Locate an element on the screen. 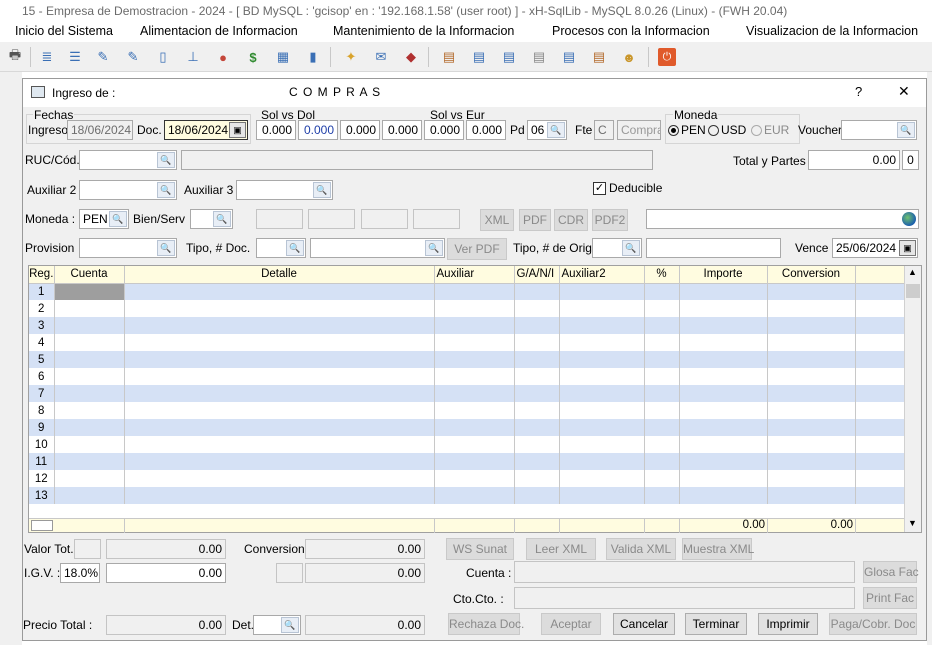 This screenshot has height=645, width=932. cto-cto-field is located at coordinates (684, 598).